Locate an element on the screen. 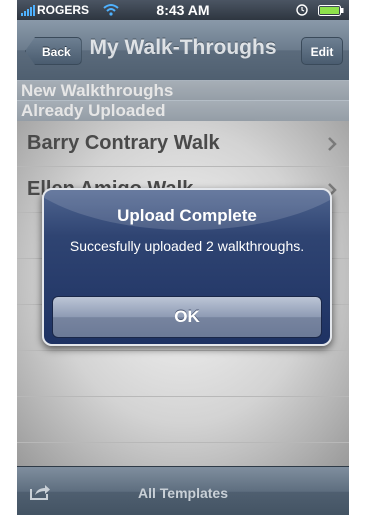 The image size is (366, 515). all-templates-button: All Templates is located at coordinates (183, 493).